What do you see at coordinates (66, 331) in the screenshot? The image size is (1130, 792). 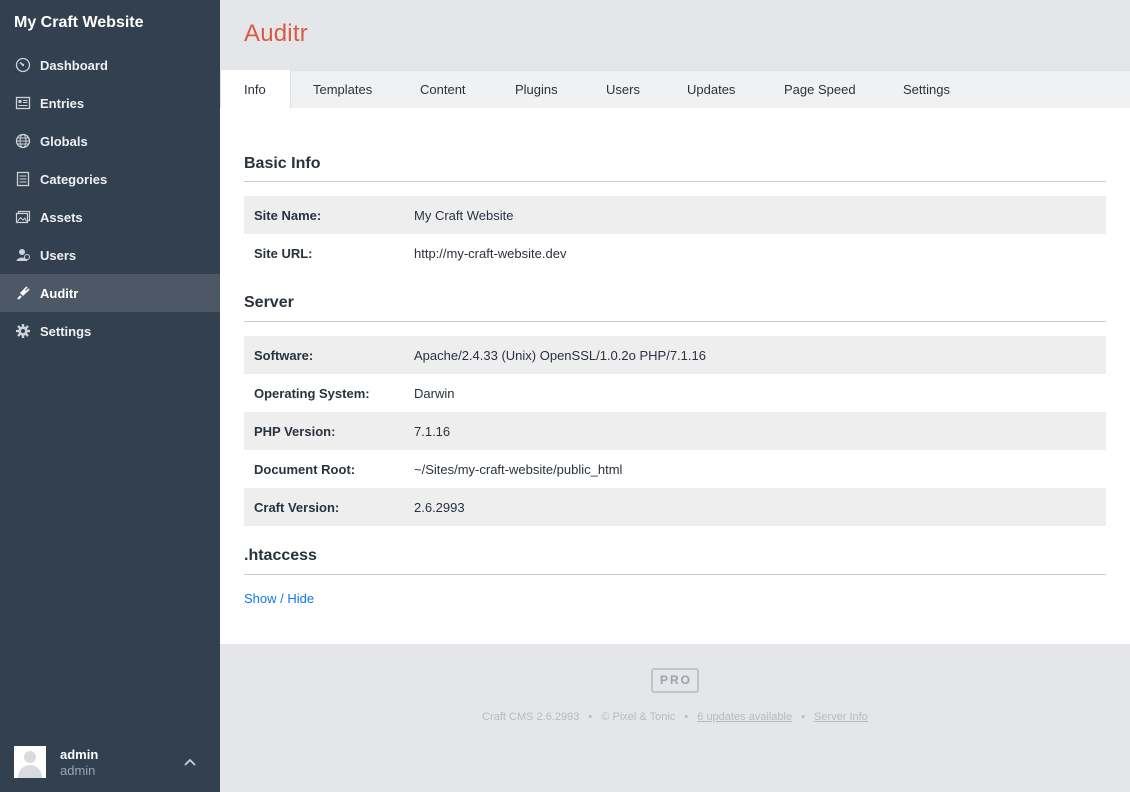 I see `sidebar-item-label: Settings` at bounding box center [66, 331].